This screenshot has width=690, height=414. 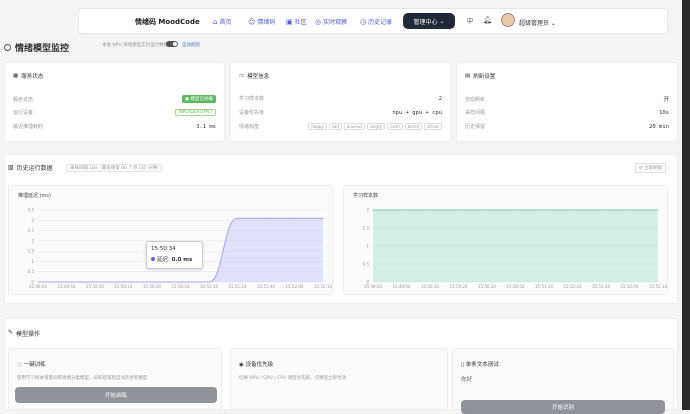 I want to click on nav-live: ◎ 实时观察, so click(x=331, y=22).